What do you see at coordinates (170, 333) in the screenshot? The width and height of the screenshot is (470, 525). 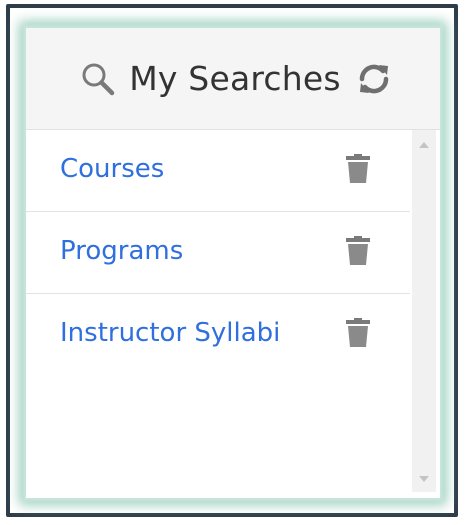 I see `saved-search-link-instructor-syllabi: Instructor Syllabi` at bounding box center [170, 333].